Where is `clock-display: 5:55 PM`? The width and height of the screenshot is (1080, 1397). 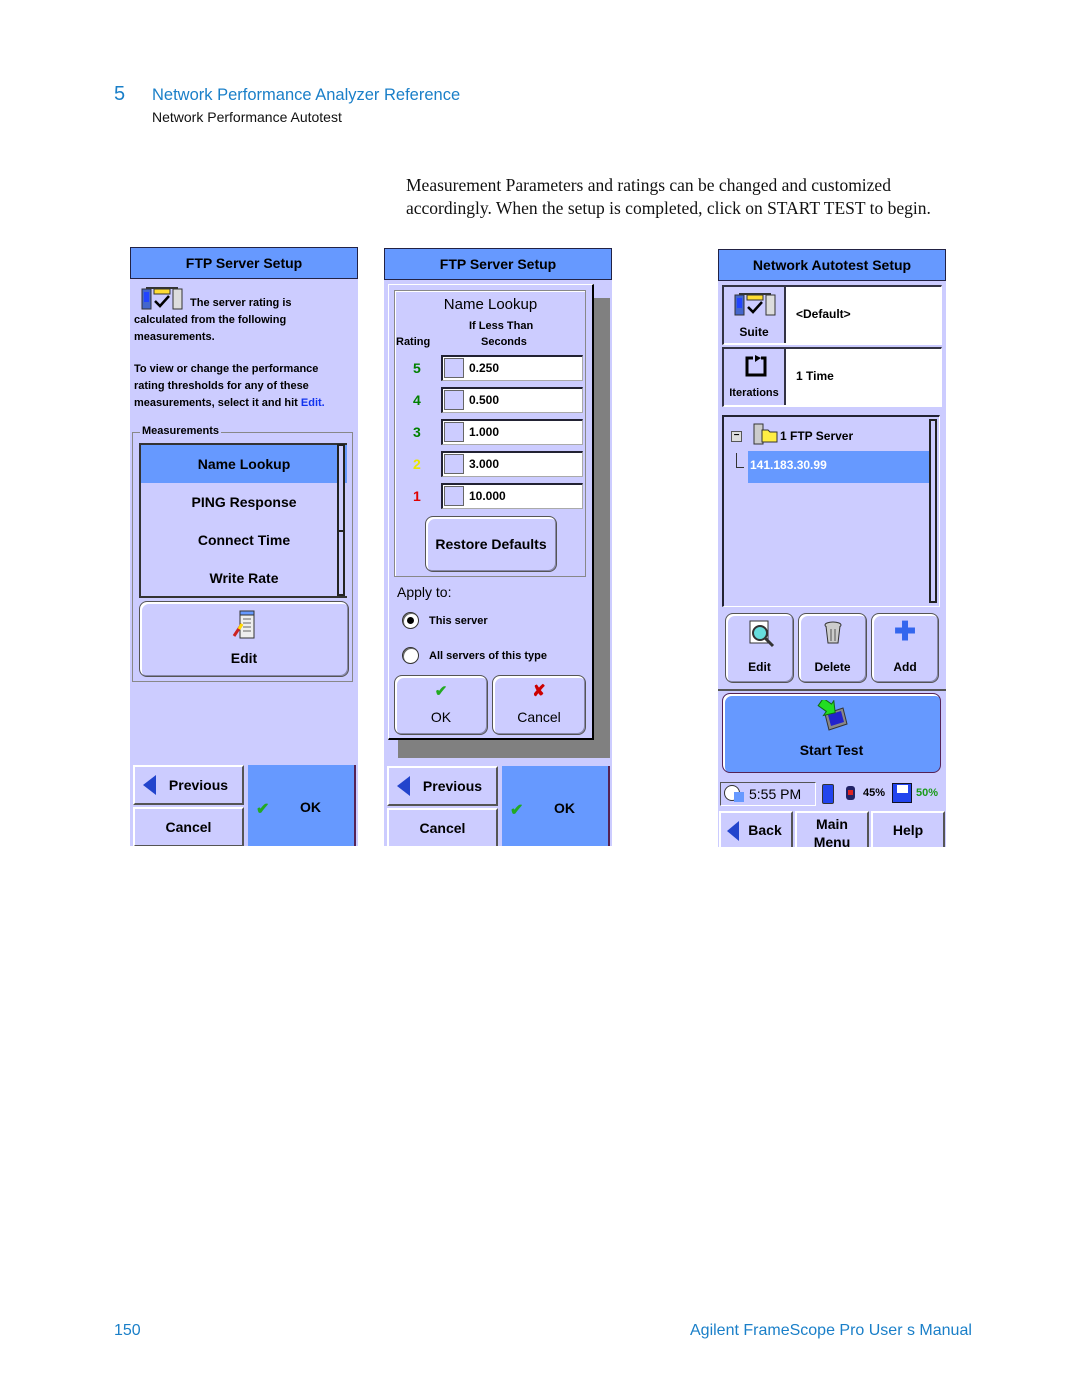
clock-display: 5:55 PM is located at coordinates (768, 794).